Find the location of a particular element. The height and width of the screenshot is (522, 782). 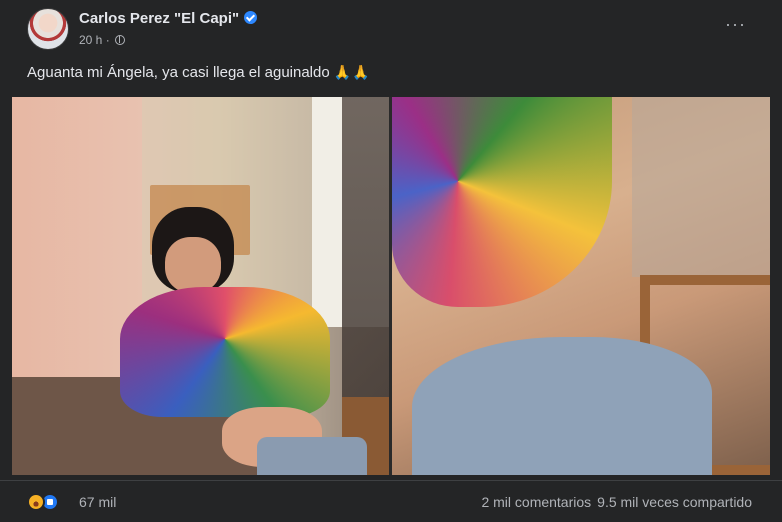

reaction-count: 67 mil is located at coordinates (97, 502).